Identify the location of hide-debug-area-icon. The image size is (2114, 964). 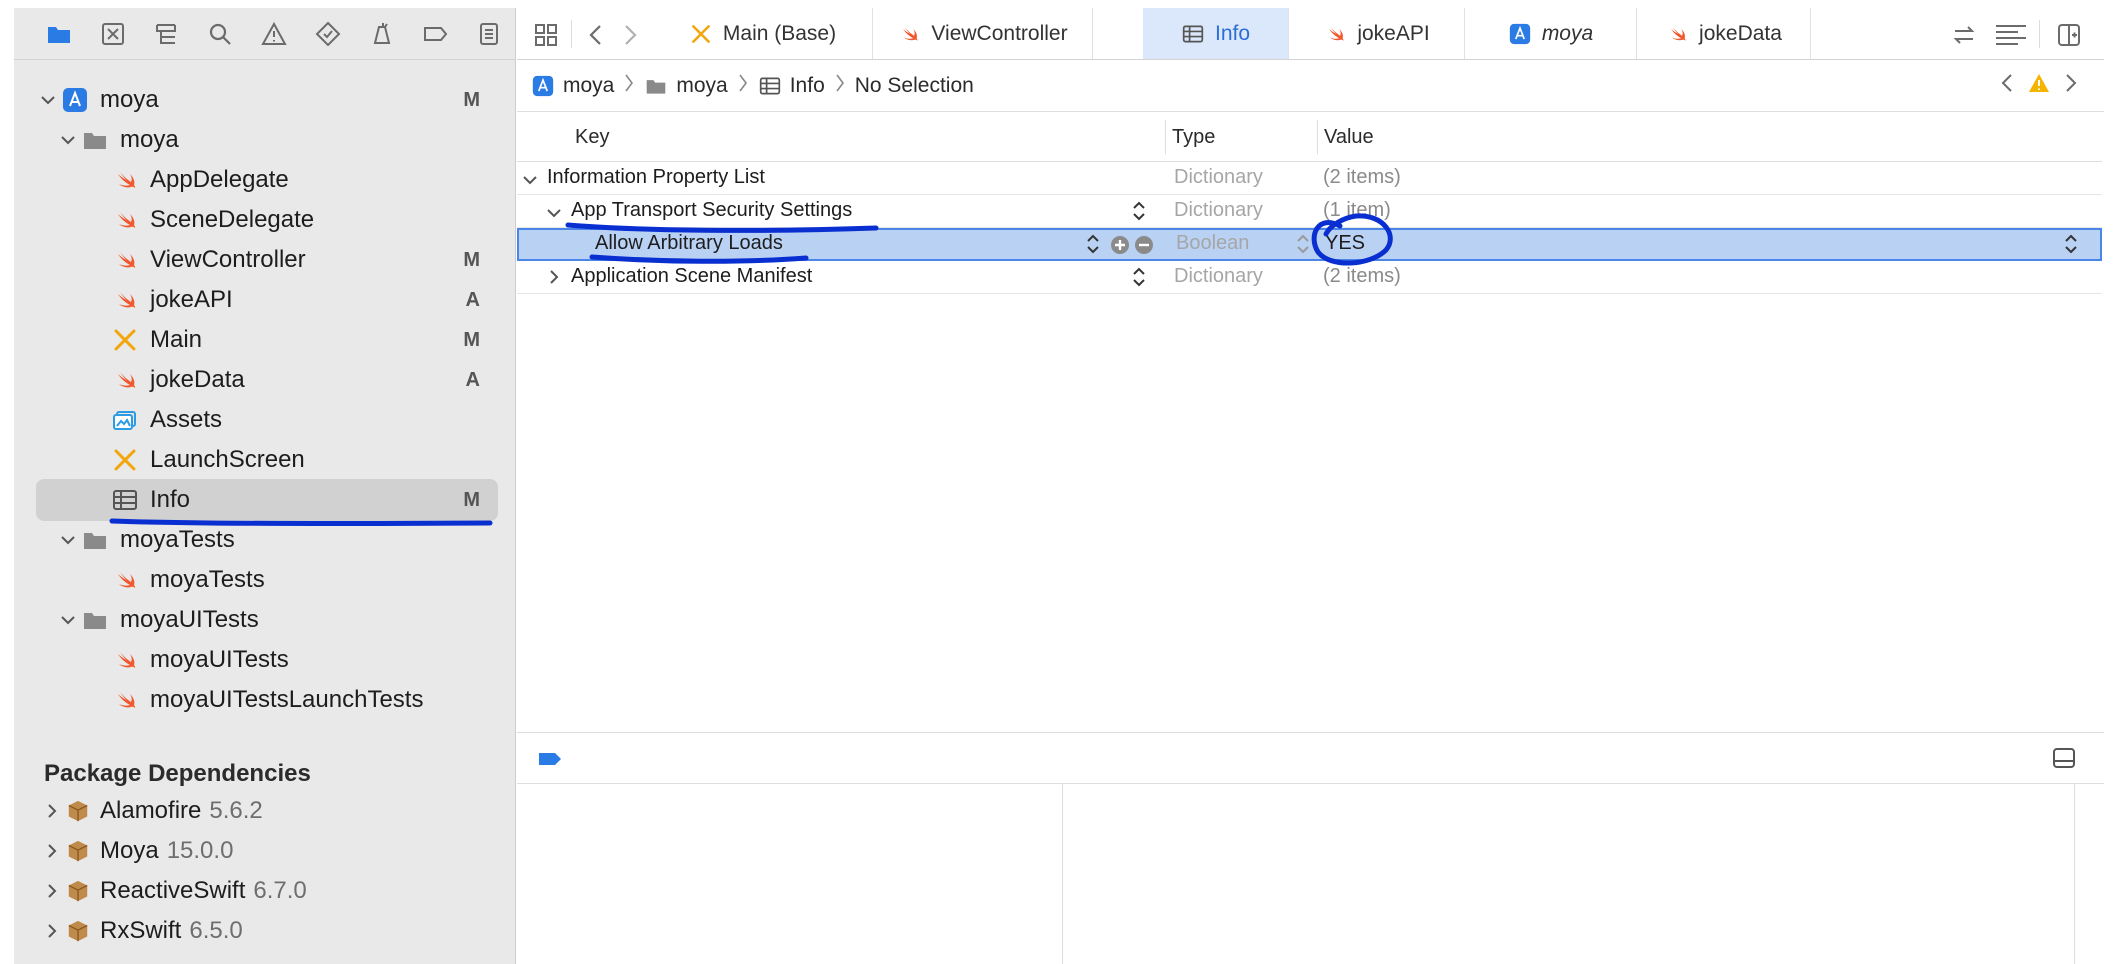
(2064, 758).